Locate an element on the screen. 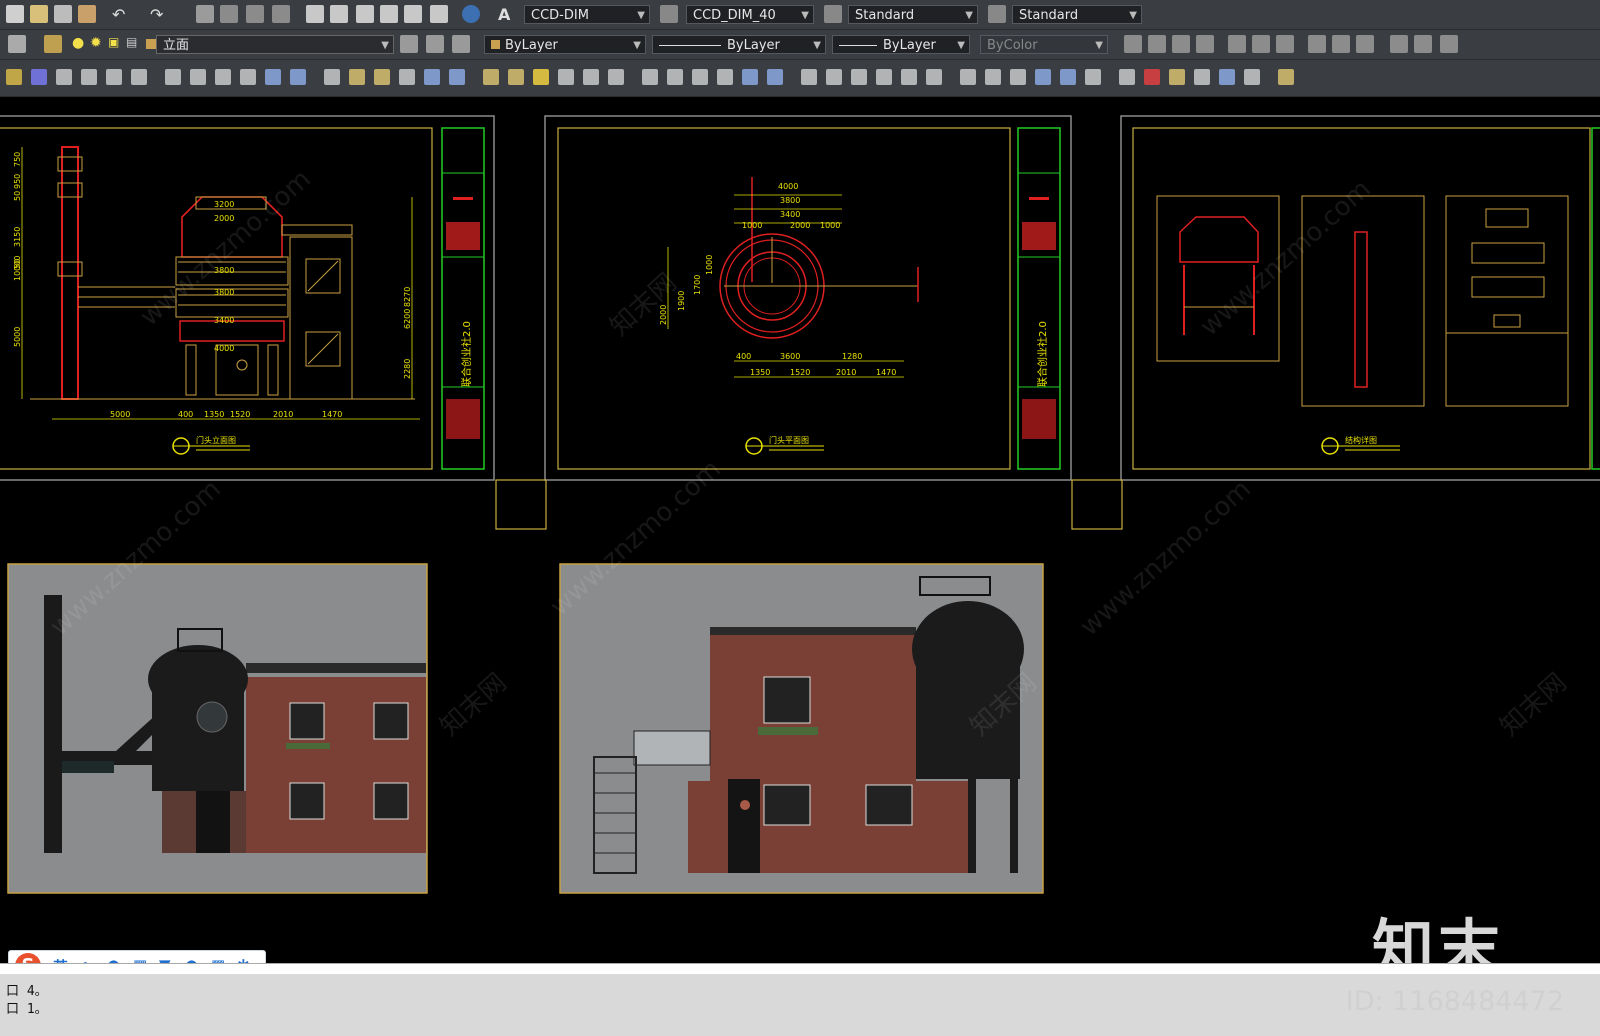  new-file-icon is located at coordinates (15, 14).